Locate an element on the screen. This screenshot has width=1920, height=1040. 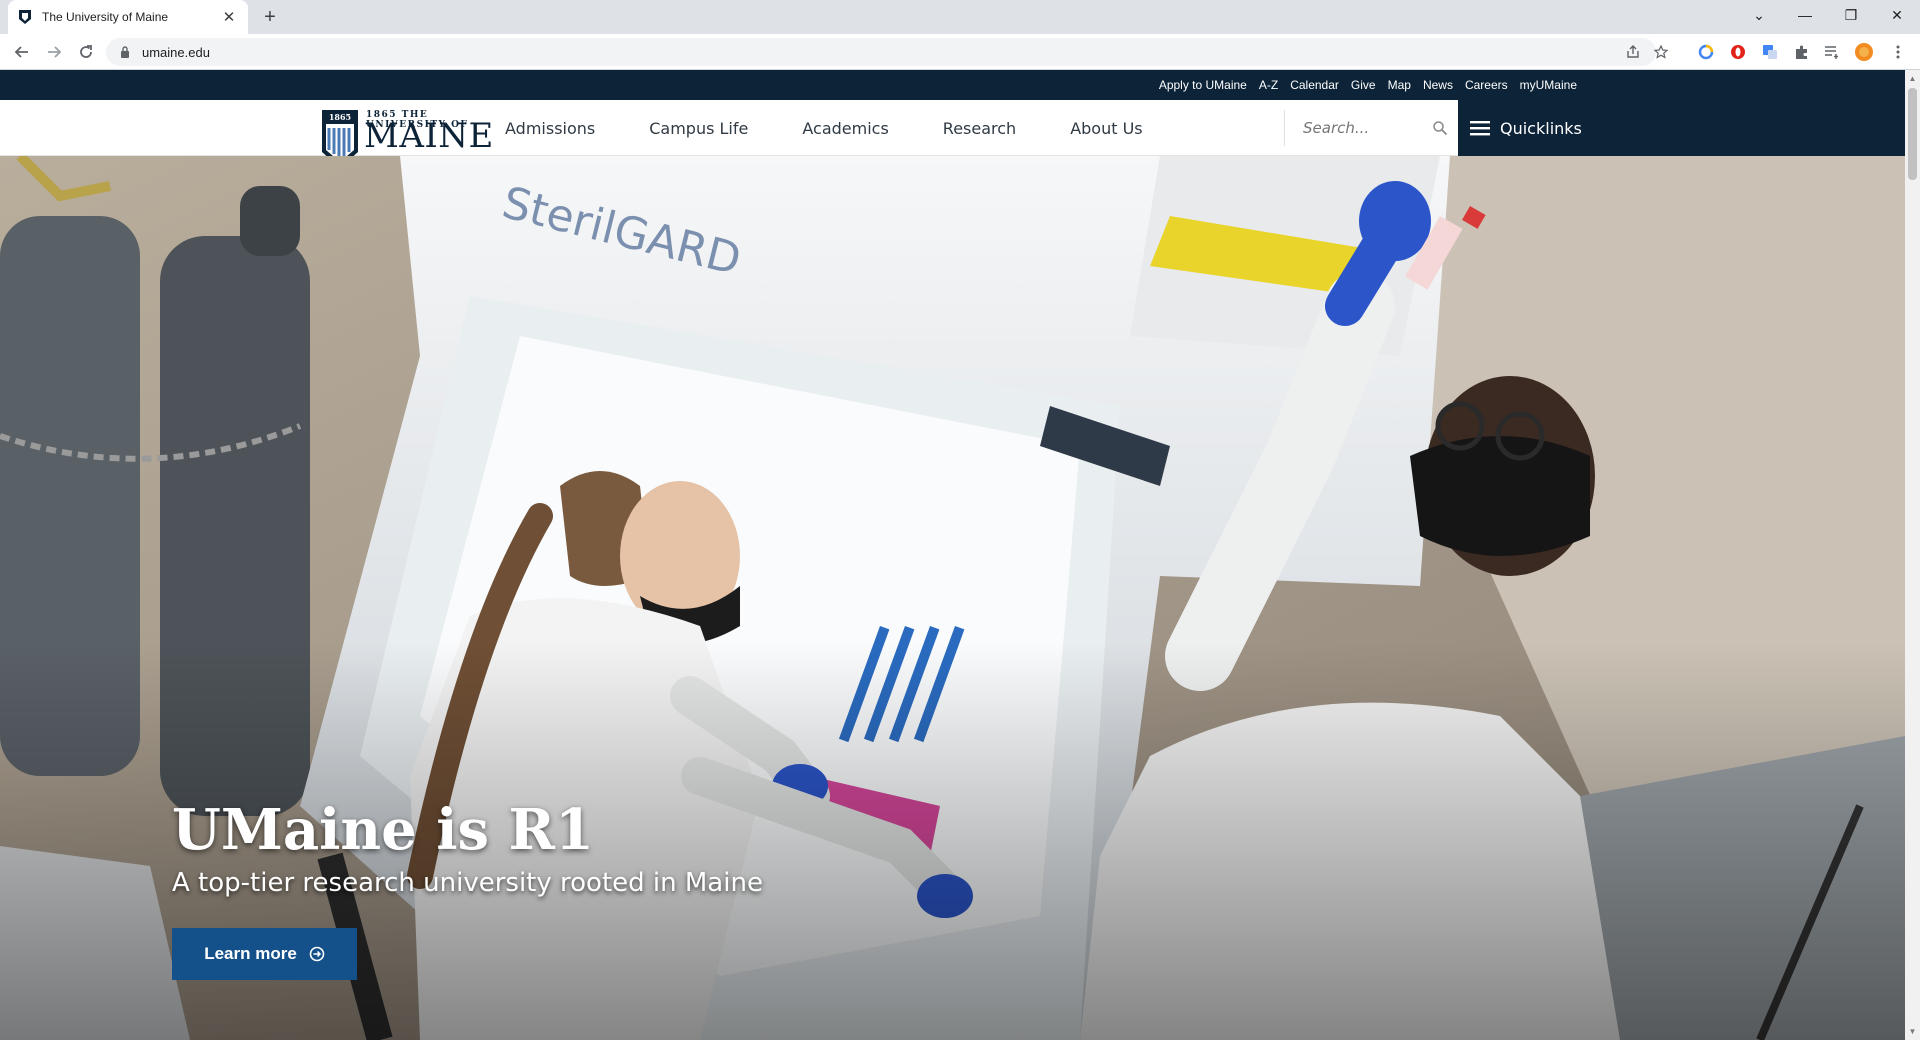
tab-search-icon: ⌄ is located at coordinates (1759, 15).